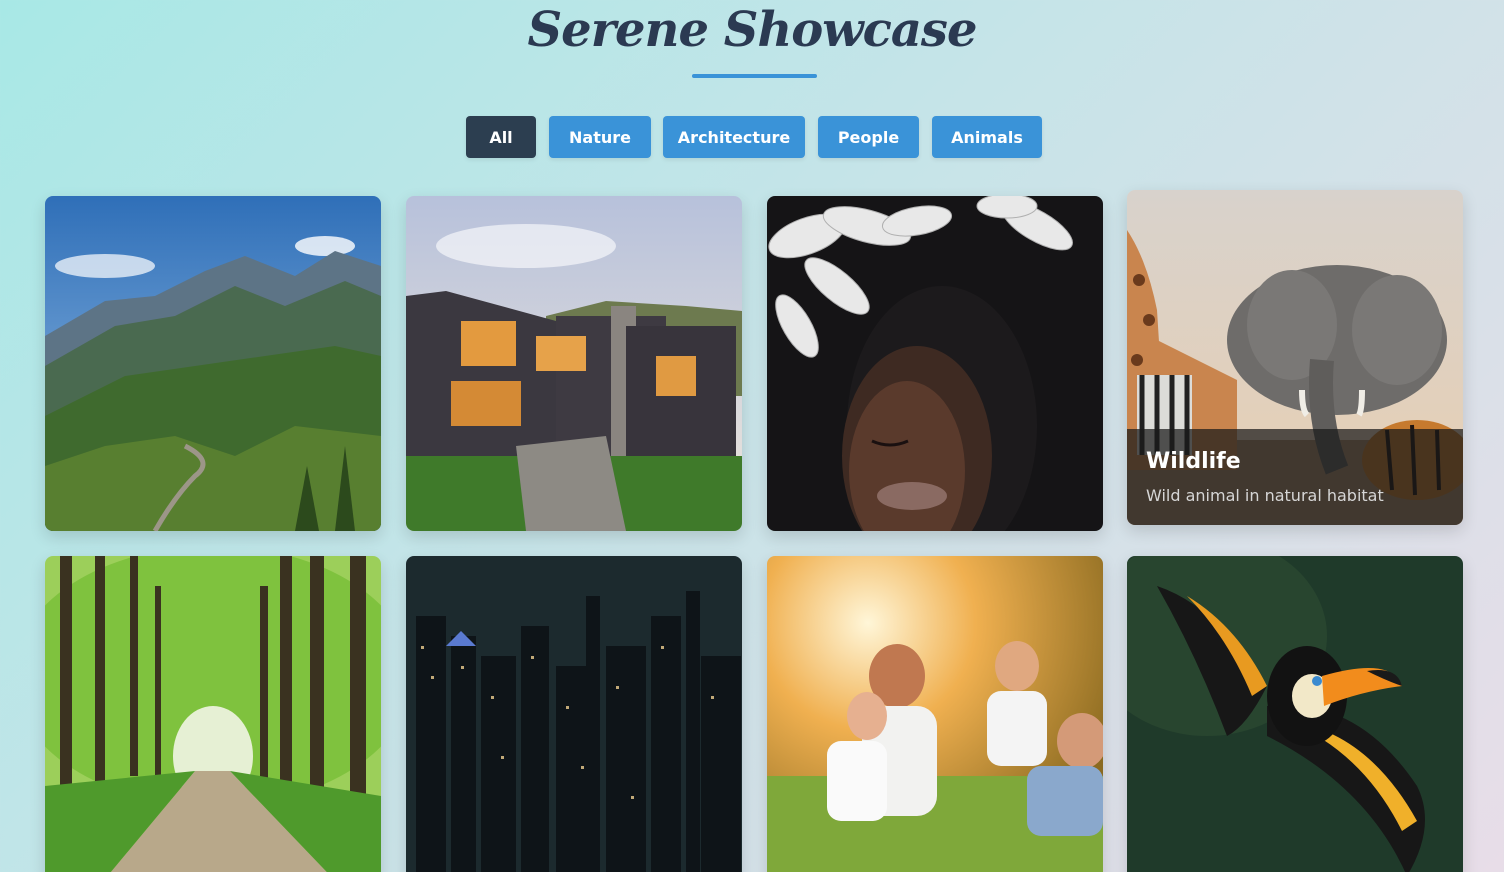 The width and height of the screenshot is (1504, 872). I want to click on gallery-item-city-night, so click(574, 714).